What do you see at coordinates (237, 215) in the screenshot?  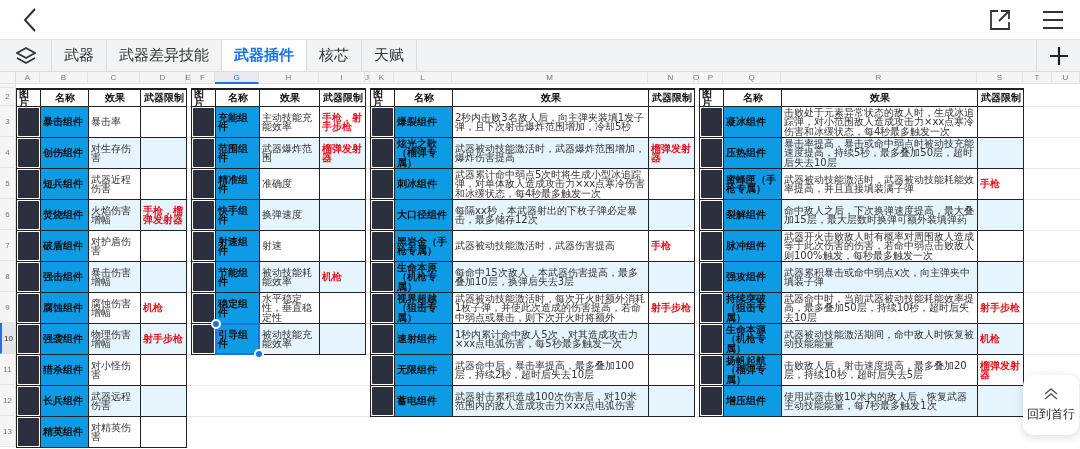 I see `name-cell: 快手组件` at bounding box center [237, 215].